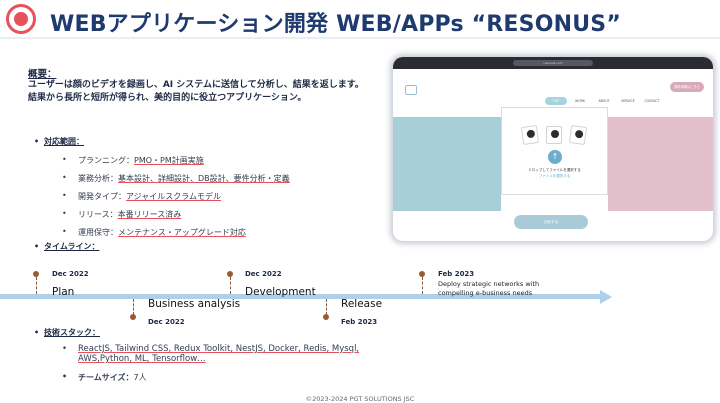  What do you see at coordinates (72, 246) in the screenshot?
I see `timeline-label: タイムライン：` at bounding box center [72, 246].